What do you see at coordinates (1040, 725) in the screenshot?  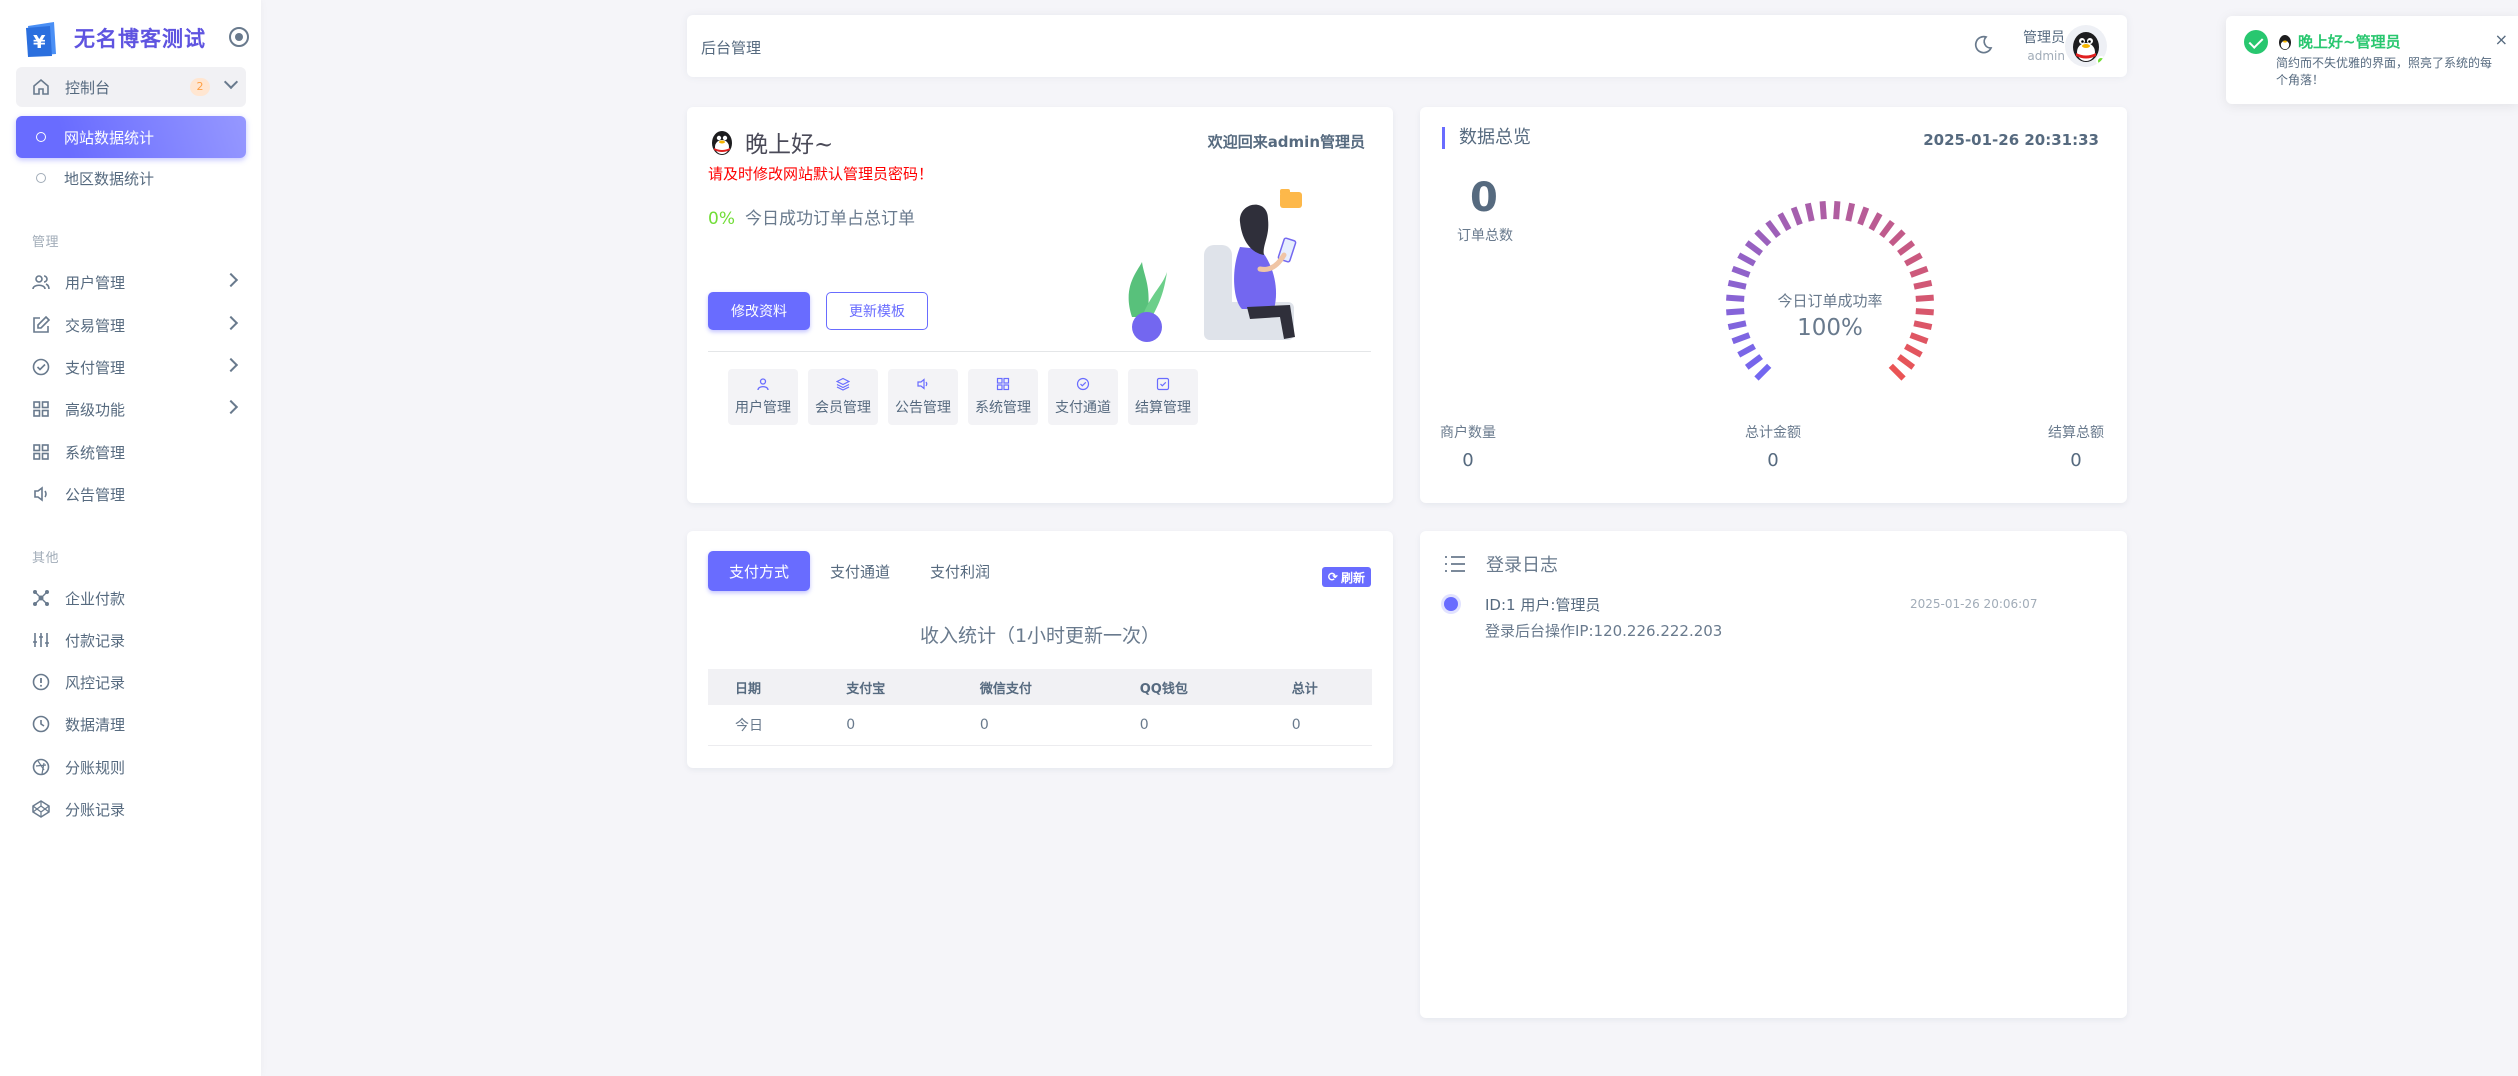 I see `table-row: 今日 0 0 0 0` at bounding box center [1040, 725].